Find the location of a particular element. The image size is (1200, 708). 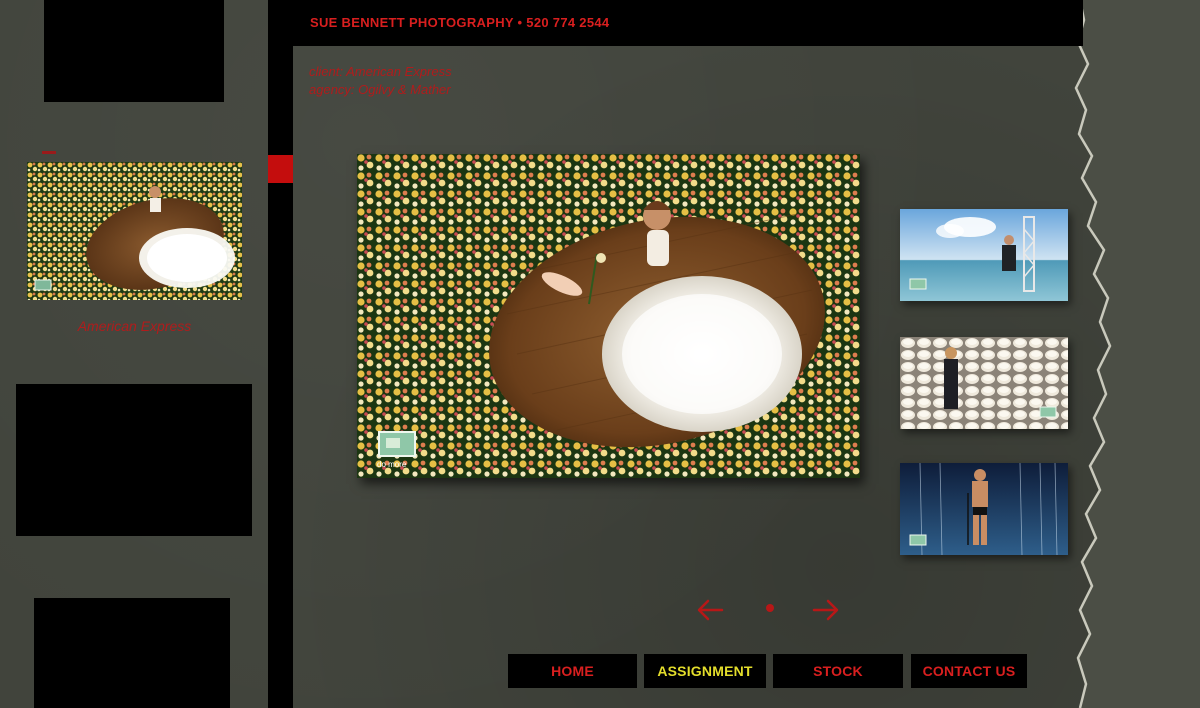

agency-credit: agency: Ogilvy & Mather is located at coordinates (380, 89).